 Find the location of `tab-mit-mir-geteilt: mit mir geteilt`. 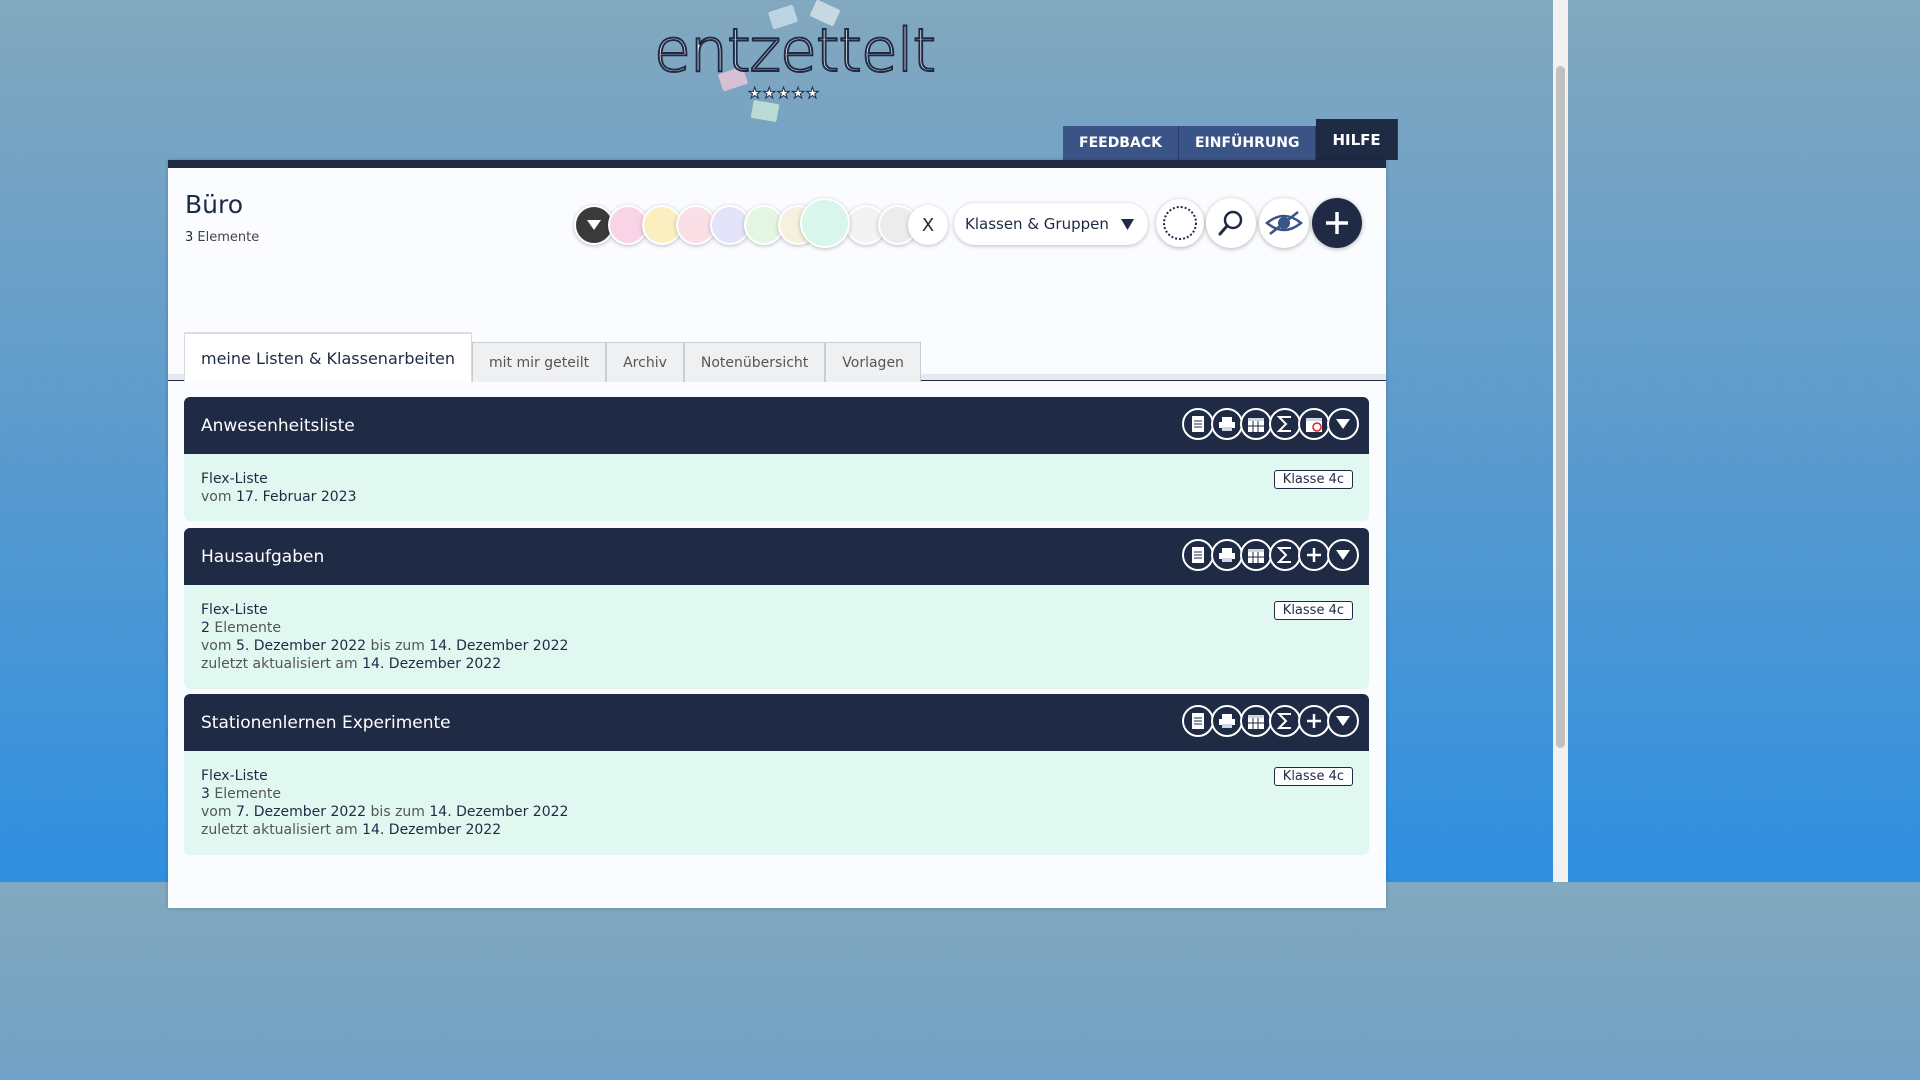

tab-mit-mir-geteilt: mit mir geteilt is located at coordinates (539, 362).